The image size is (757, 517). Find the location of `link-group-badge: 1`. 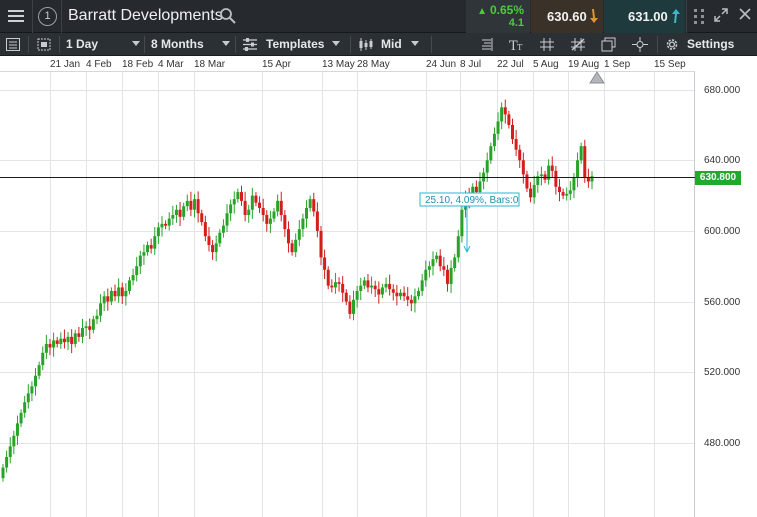

link-group-badge: 1 is located at coordinates (47, 16).